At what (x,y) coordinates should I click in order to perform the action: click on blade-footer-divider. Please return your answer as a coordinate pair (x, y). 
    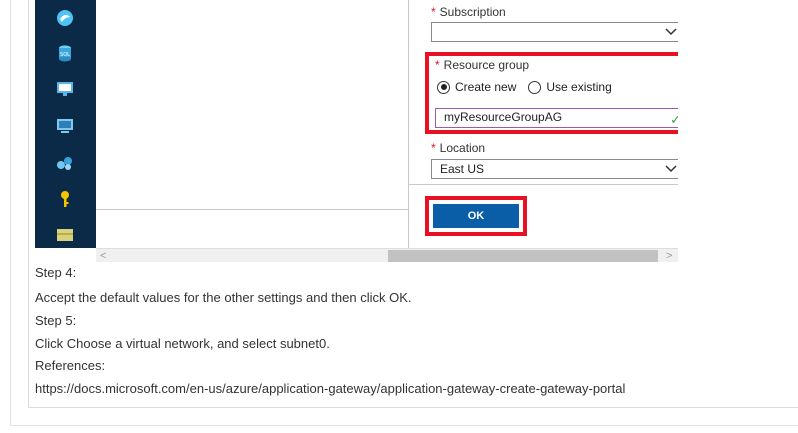
    Looking at the image, I should click on (543, 184).